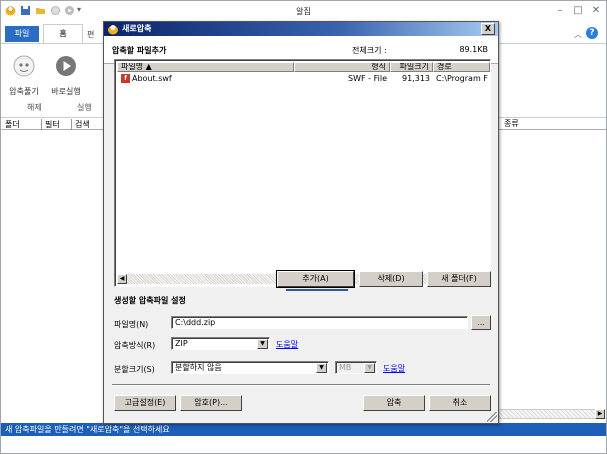  What do you see at coordinates (416, 78) in the screenshot?
I see `file-size: 91,313` at bounding box center [416, 78].